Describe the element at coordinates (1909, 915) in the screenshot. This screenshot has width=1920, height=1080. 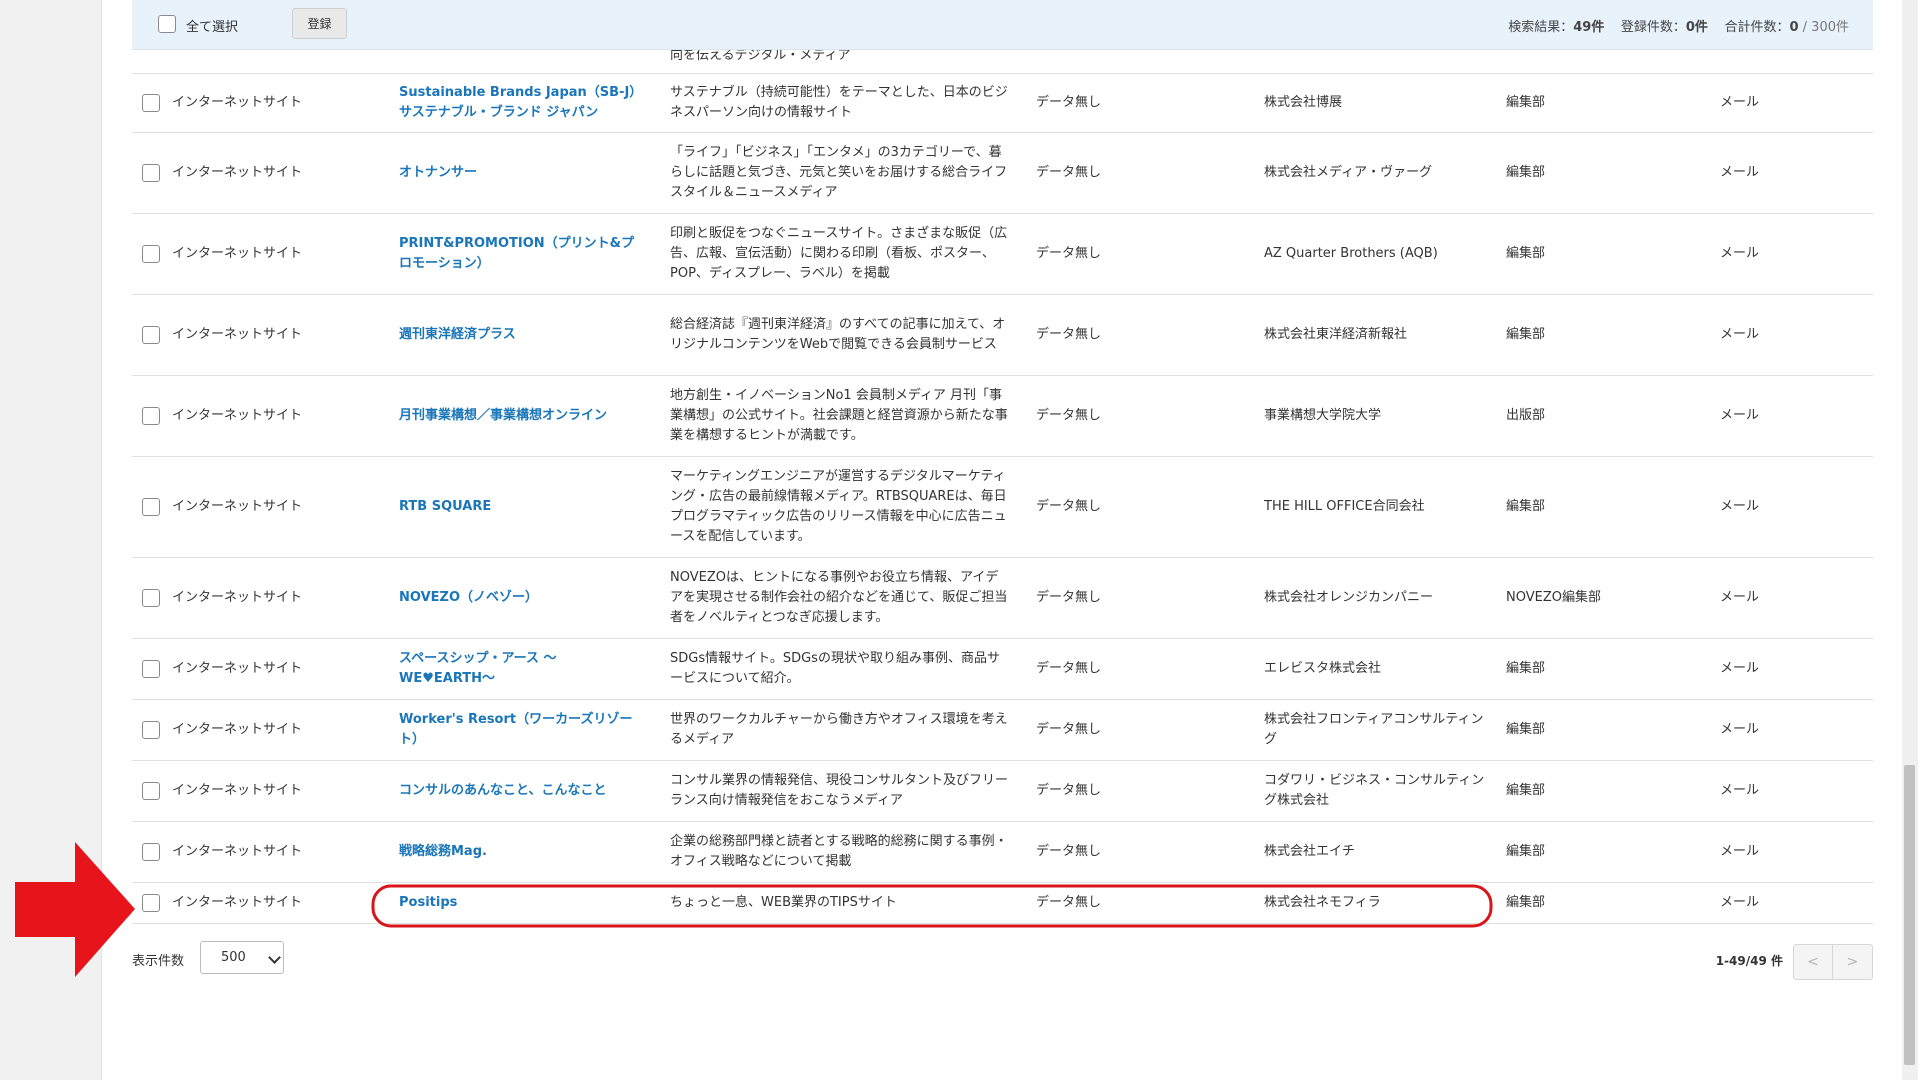
I see `scrollbar-thumb` at that location.